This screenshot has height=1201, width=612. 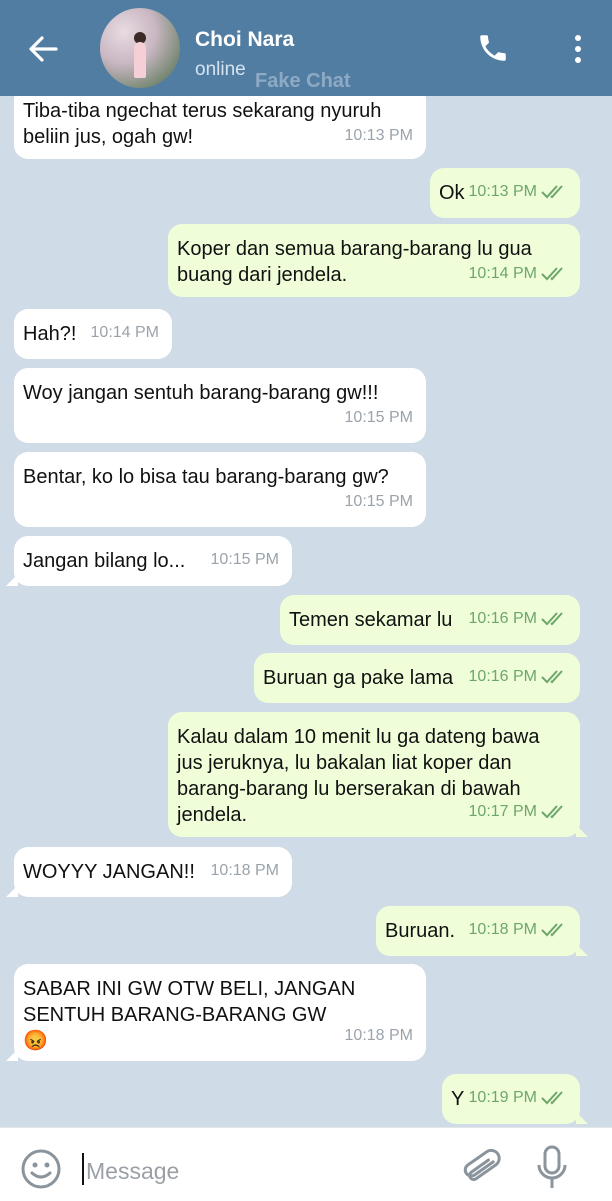 What do you see at coordinates (206, 477) in the screenshot?
I see `message-text: Bentar, ko lo bisa tau barang-barang gw?` at bounding box center [206, 477].